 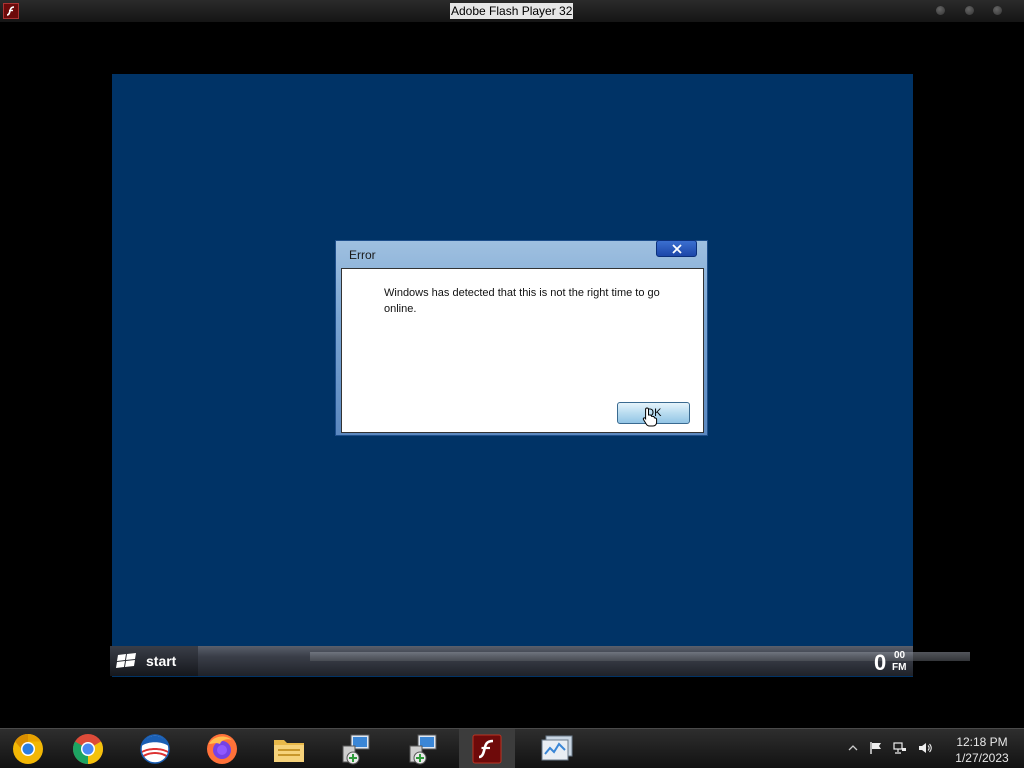 I want to click on taskbar-item-system-monitor, so click(x=557, y=748).